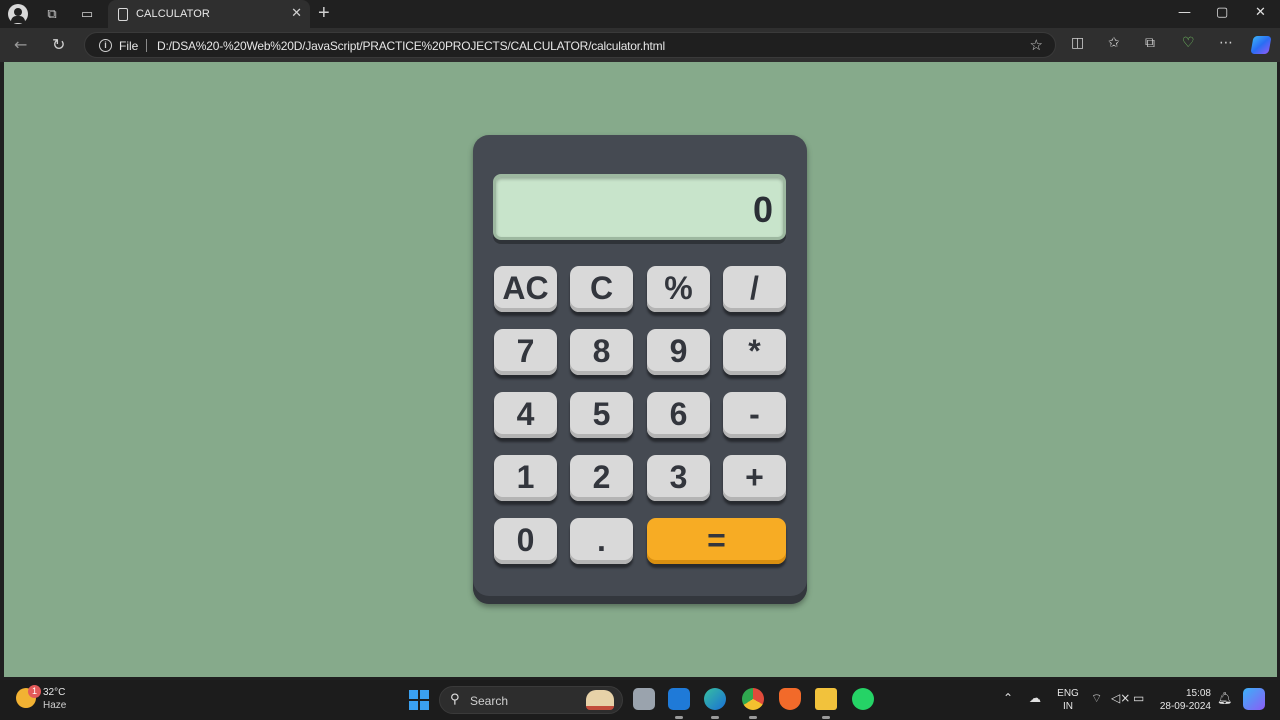 Image resolution: width=1280 pixels, height=720 pixels. Describe the element at coordinates (1254, 699) in the screenshot. I see `copilot-taskbar-icon` at that location.